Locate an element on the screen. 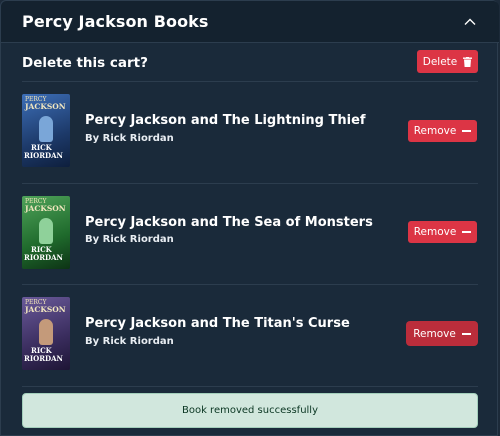 The width and height of the screenshot is (500, 436). panel-title: Percy Jackson Books is located at coordinates (115, 21).